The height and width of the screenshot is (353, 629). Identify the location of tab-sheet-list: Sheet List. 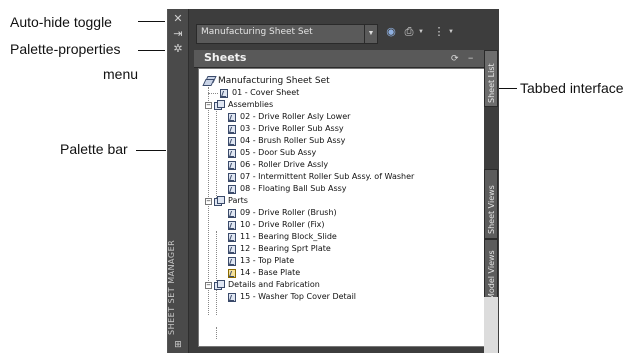
(491, 78).